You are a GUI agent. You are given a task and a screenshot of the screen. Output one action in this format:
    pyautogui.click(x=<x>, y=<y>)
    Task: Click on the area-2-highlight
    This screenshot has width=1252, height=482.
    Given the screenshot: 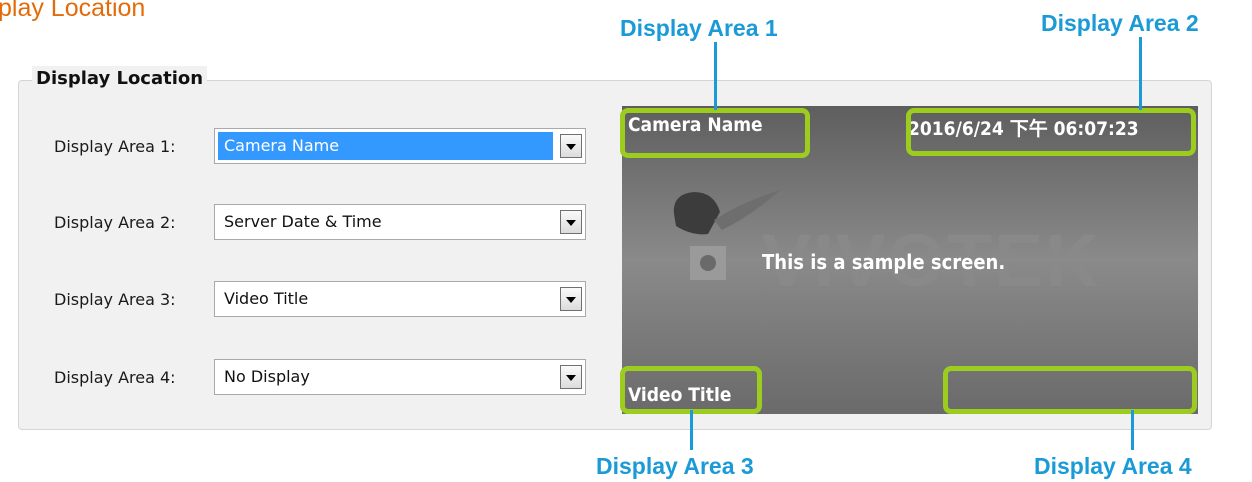 What is the action you would take?
    pyautogui.click(x=1051, y=132)
    